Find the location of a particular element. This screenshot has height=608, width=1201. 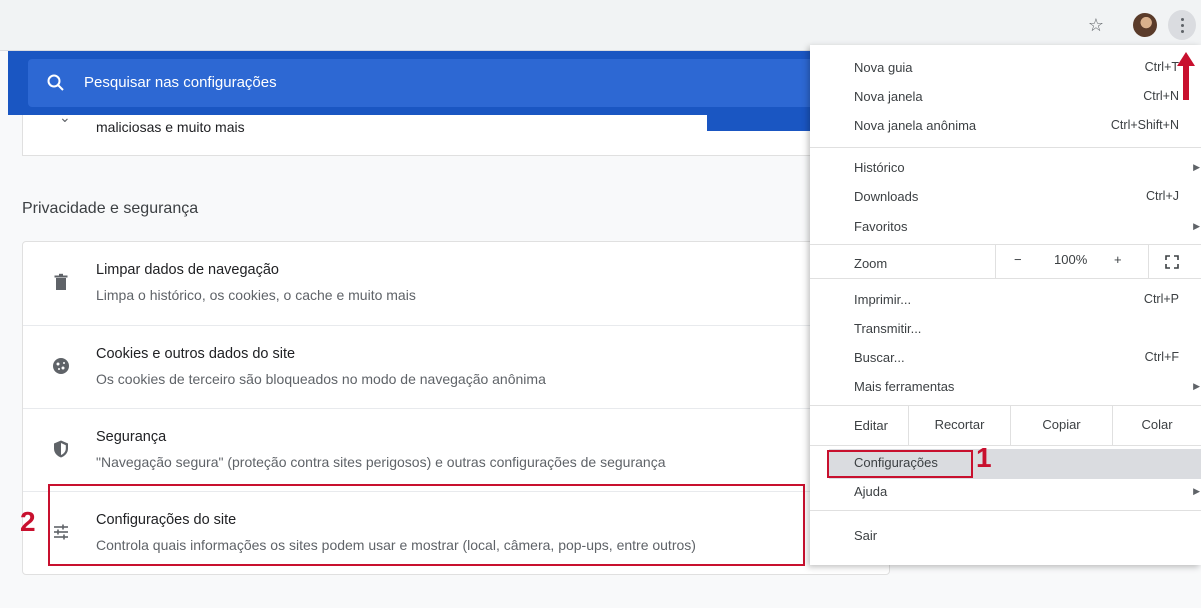

cookie-icon is located at coordinates (61, 366).